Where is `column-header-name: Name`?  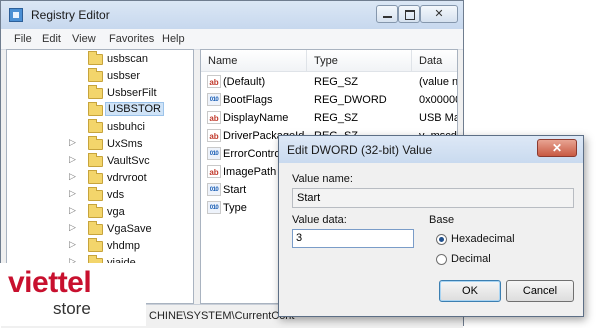 column-header-name: Name is located at coordinates (254, 61).